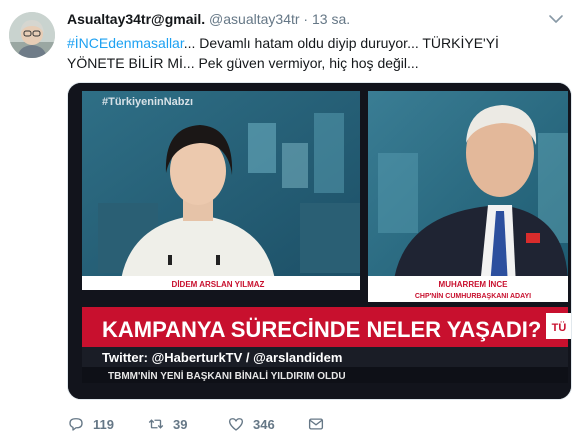 Image resolution: width=580 pixels, height=442 pixels. What do you see at coordinates (251, 424) in the screenshot?
I see `like-button: 346` at bounding box center [251, 424].